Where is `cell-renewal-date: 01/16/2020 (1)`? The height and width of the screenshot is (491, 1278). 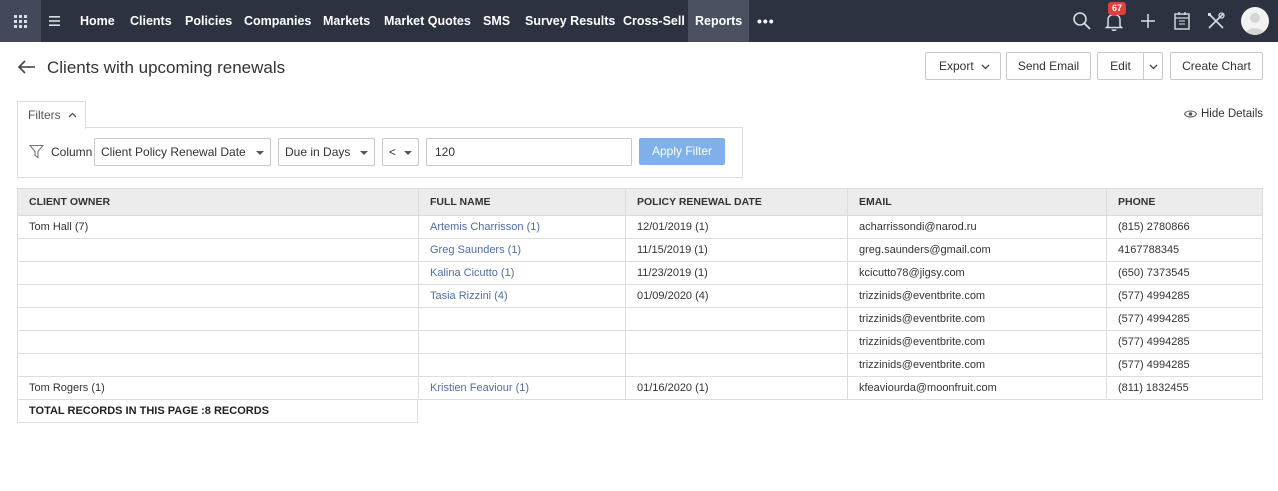
cell-renewal-date: 01/16/2020 (1) is located at coordinates (736, 388).